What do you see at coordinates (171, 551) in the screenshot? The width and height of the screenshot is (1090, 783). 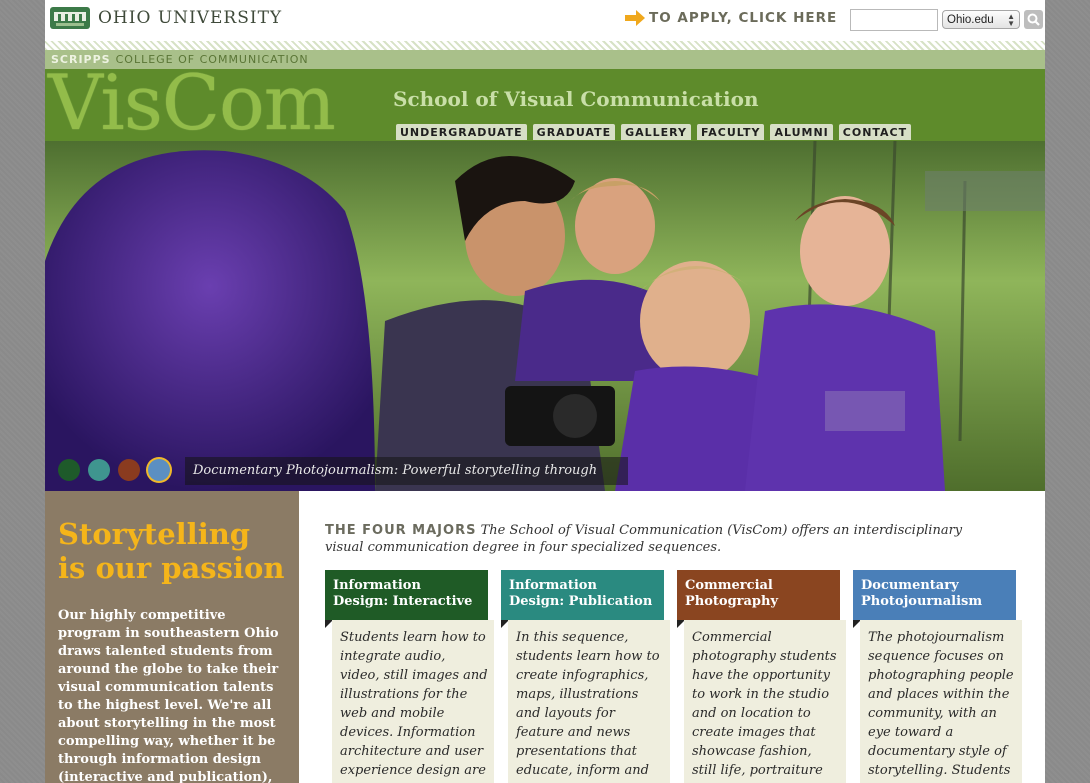 I see `sidebar-title: Storytelling is our passion` at bounding box center [171, 551].